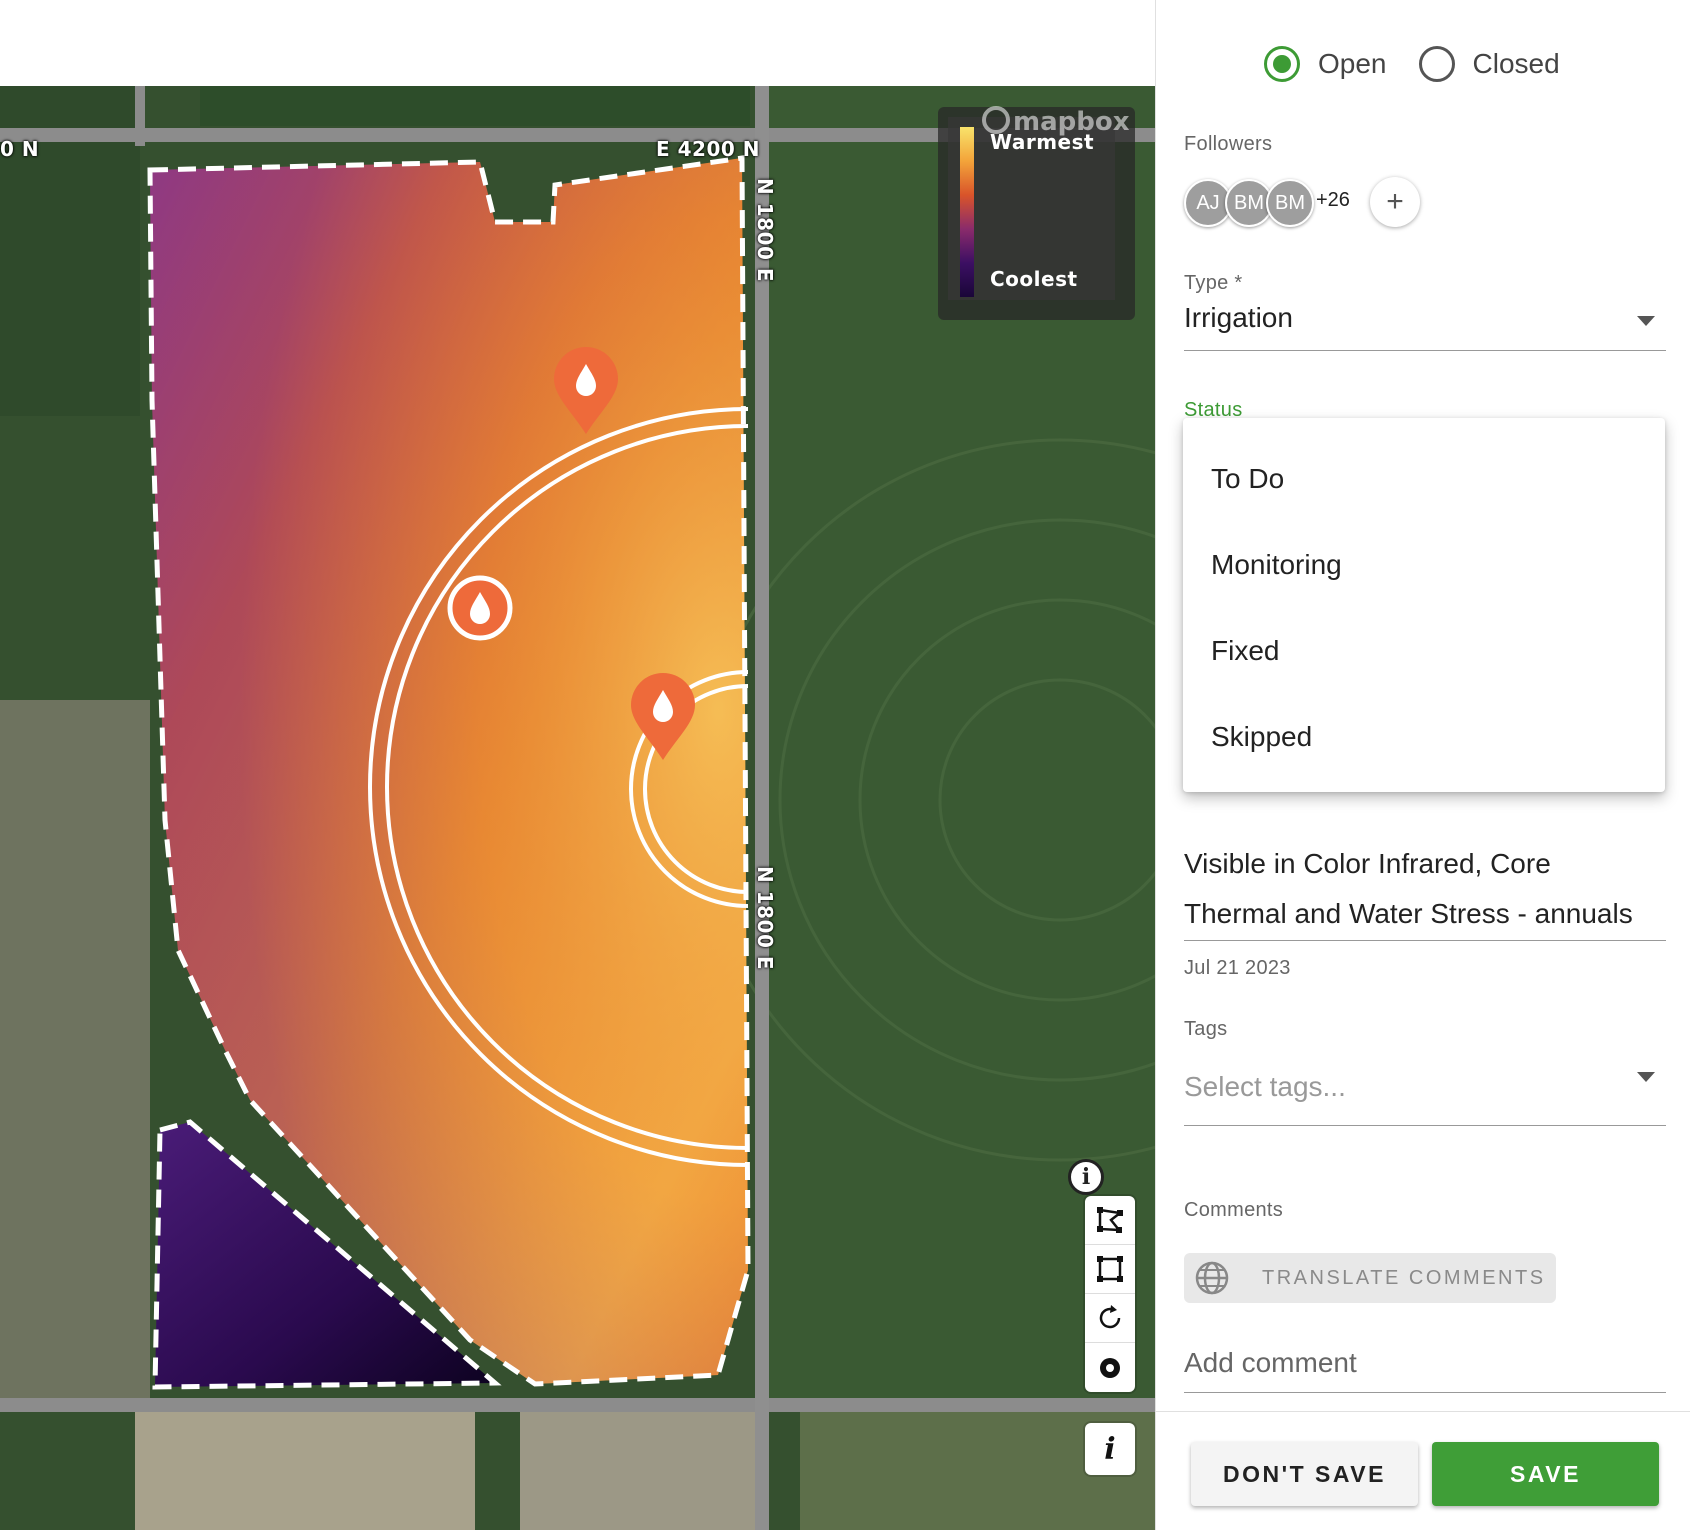 This screenshot has height=1530, width=1690. Describe the element at coordinates (967, 212) in the screenshot. I see `legend-color-bar` at that location.